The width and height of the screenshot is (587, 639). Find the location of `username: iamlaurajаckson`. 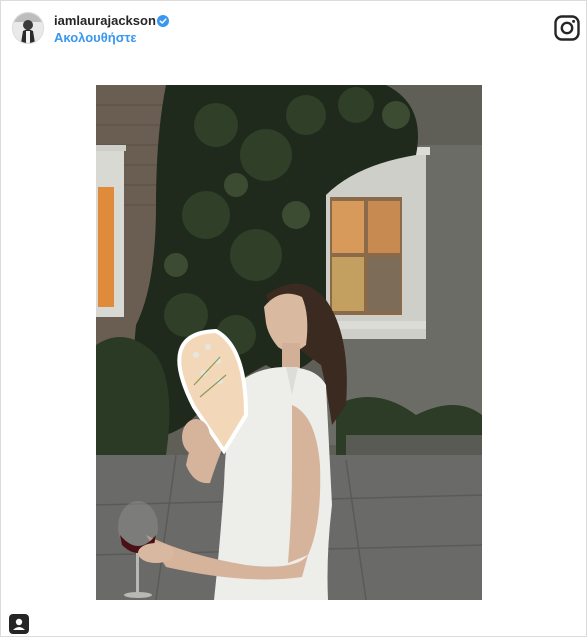

username: iamlaurajаckson is located at coordinates (105, 21).